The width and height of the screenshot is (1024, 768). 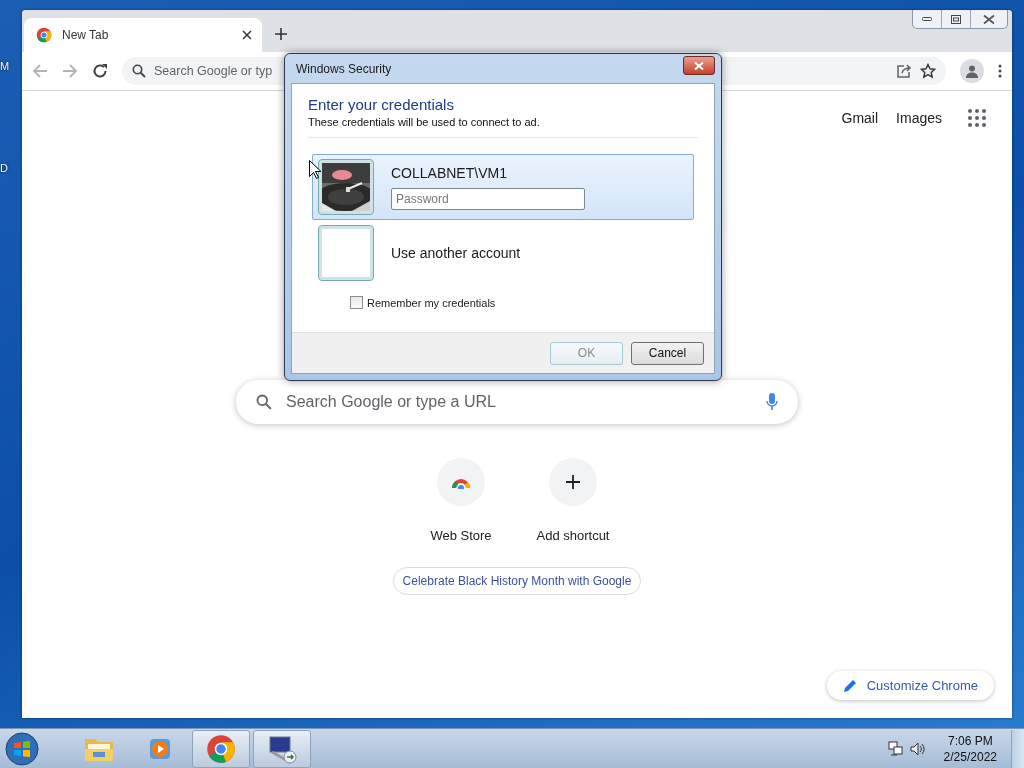 I want to click on share-icon, so click(x=904, y=71).